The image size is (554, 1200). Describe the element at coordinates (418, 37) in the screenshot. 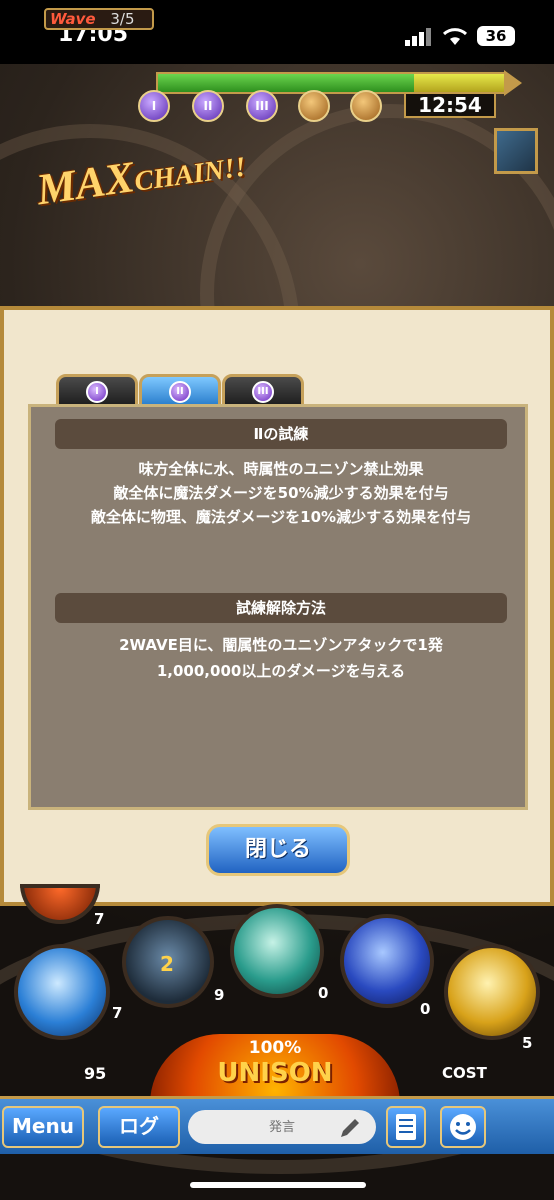

I see `cellular-signal-icon` at that location.